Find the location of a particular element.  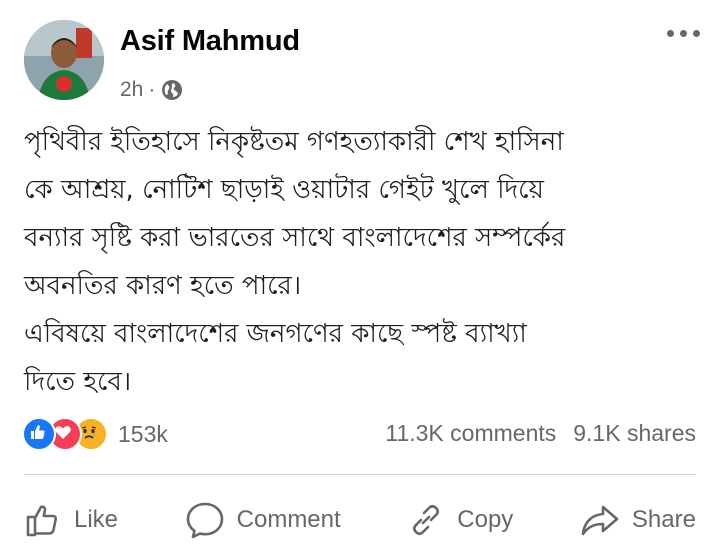

like-label: Like is located at coordinates (96, 519).